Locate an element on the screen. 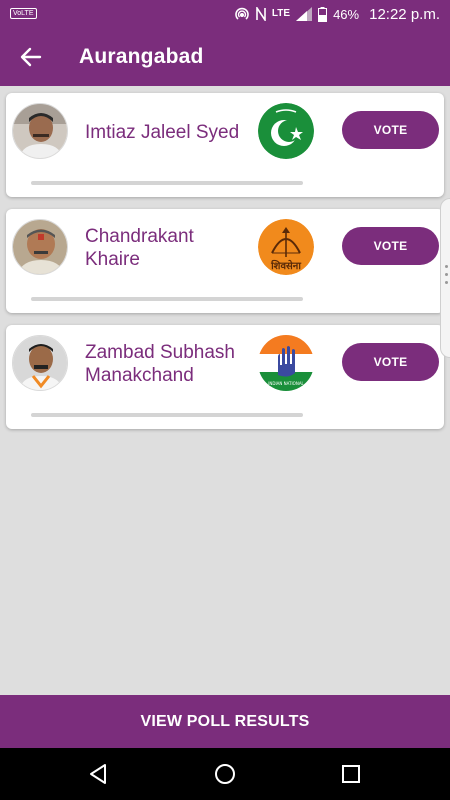 The image size is (450, 800). page-title: Aurangabad is located at coordinates (141, 56).